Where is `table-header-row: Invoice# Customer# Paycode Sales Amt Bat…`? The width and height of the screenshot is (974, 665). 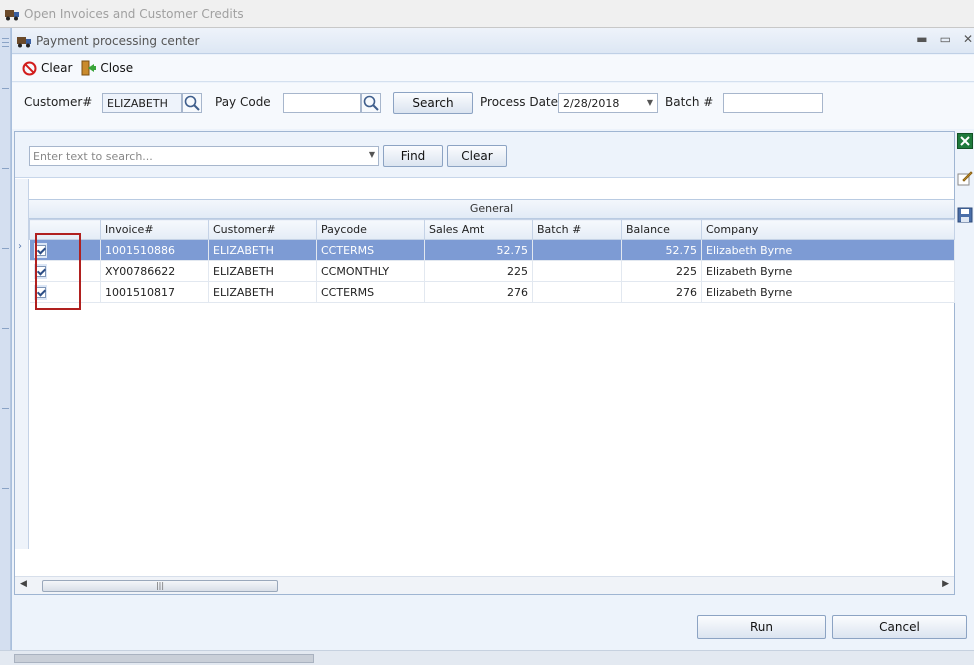
table-header-row: Invoice# Customer# Paycode Sales Amt Bat… is located at coordinates (492, 229).